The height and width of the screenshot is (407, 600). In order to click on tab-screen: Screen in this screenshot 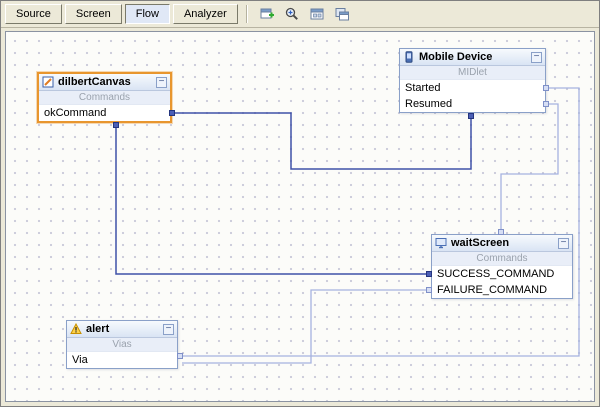, I will do `click(93, 14)`.